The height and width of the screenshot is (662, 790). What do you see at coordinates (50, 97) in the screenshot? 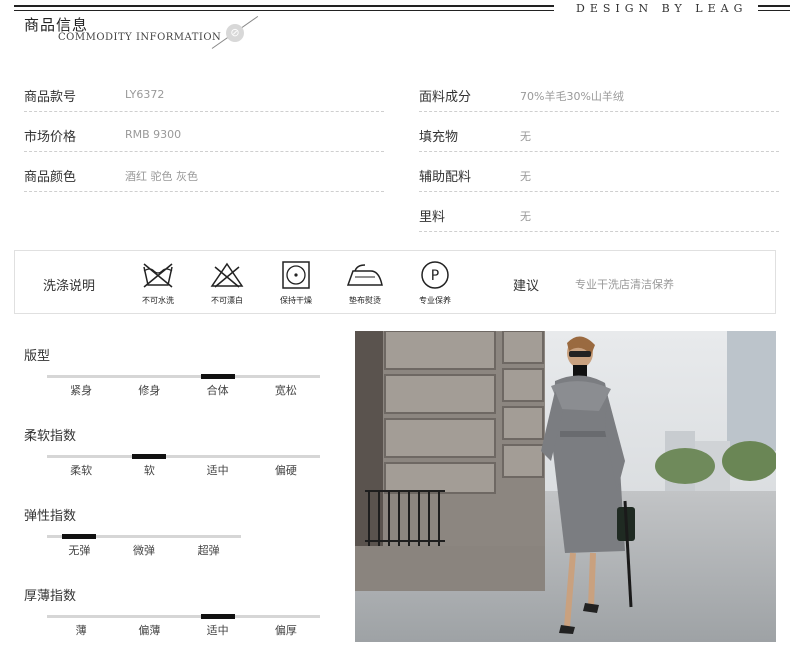
I see `info-label: 商品款号` at bounding box center [50, 97].